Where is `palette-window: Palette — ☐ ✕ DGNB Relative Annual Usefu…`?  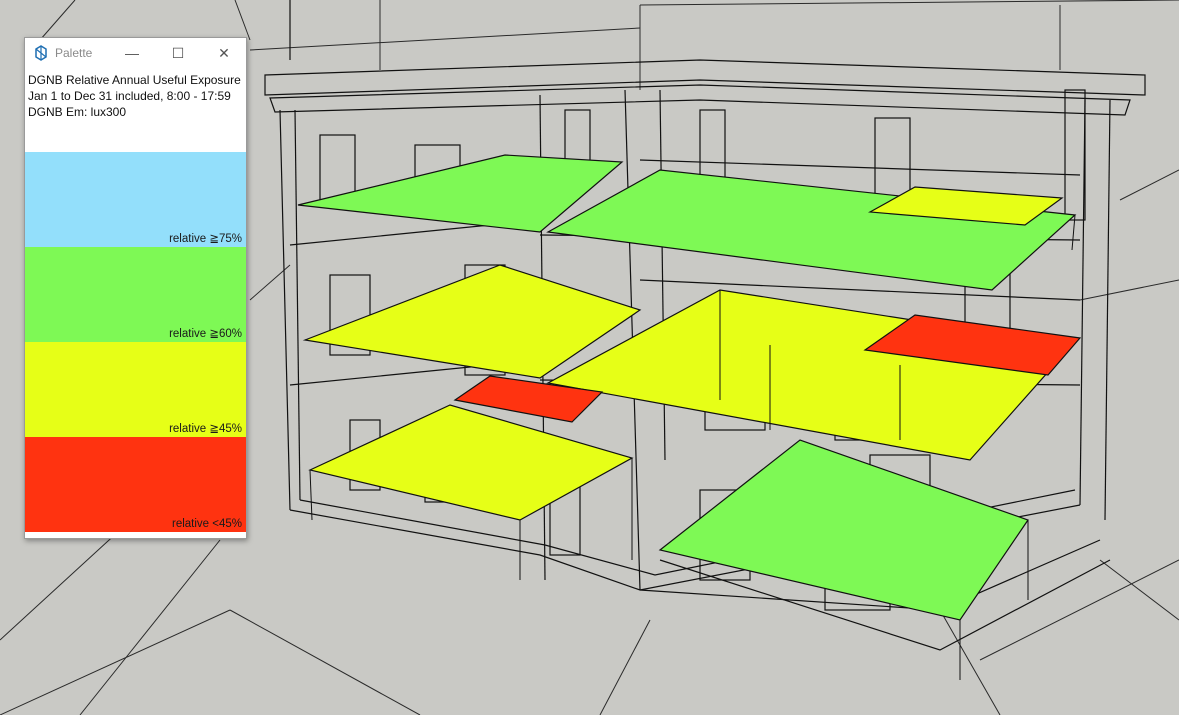
palette-window: Palette — ☐ ✕ DGNB Relative Annual Usefu… is located at coordinates (135, 288).